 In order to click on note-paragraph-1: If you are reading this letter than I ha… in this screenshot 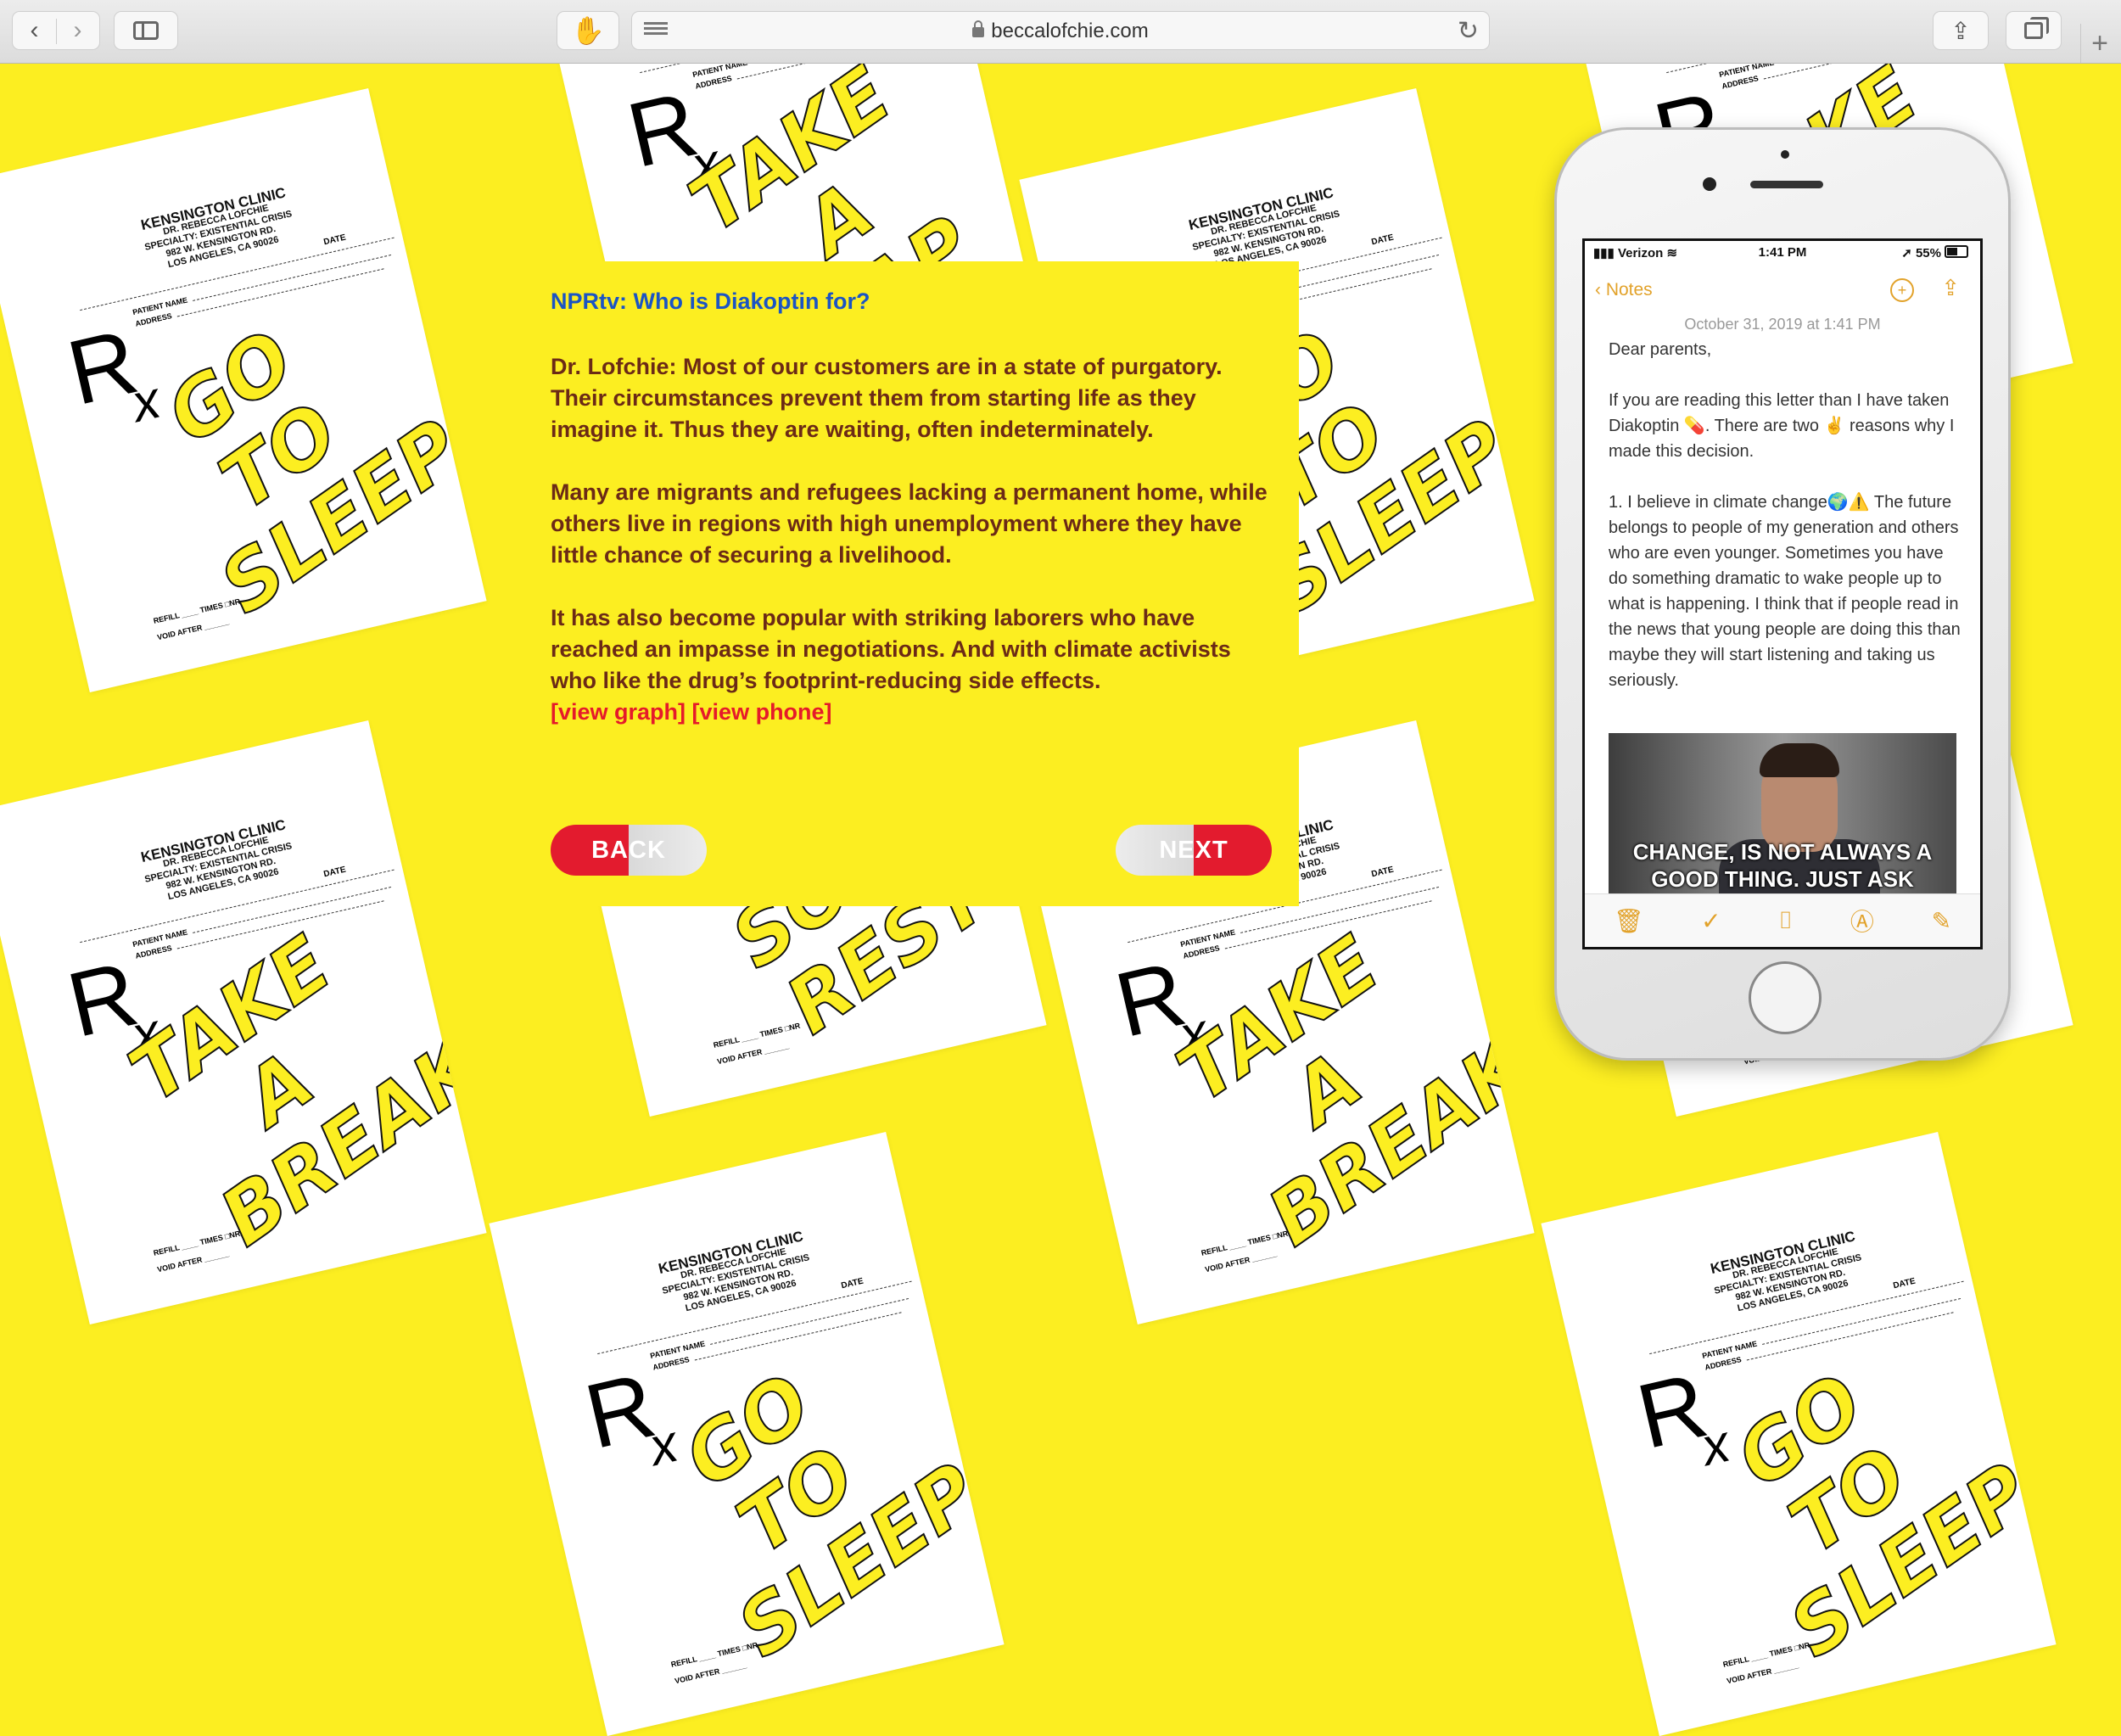, I will do `click(1787, 426)`.